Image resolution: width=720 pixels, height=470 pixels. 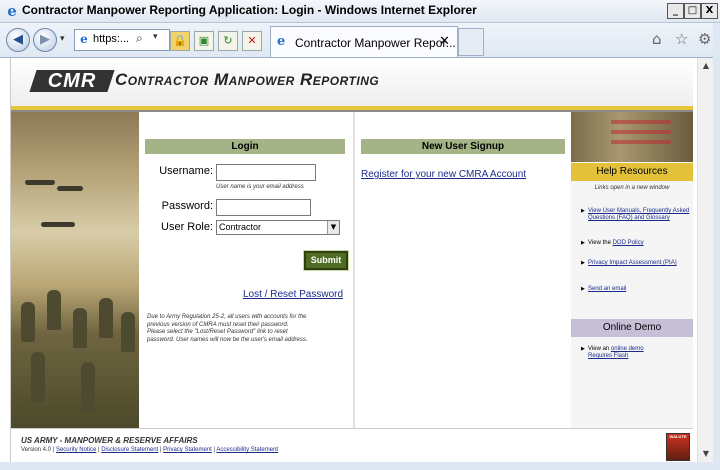 What do you see at coordinates (632, 328) in the screenshot?
I see `online-demo-header: Online Demo` at bounding box center [632, 328].